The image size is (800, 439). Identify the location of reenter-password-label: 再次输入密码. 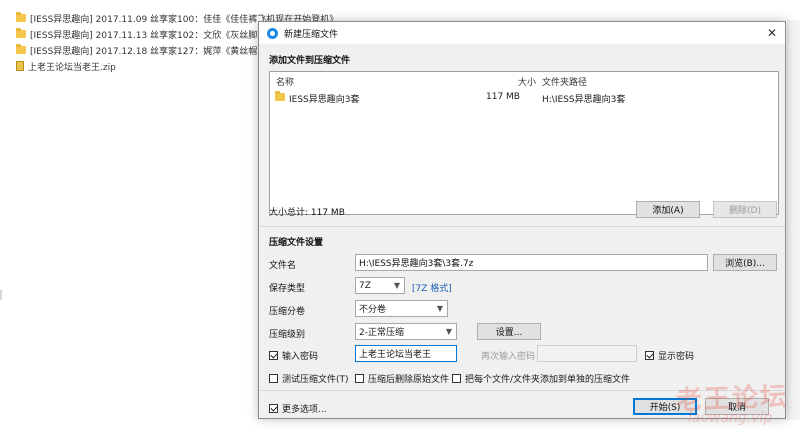
(508, 357).